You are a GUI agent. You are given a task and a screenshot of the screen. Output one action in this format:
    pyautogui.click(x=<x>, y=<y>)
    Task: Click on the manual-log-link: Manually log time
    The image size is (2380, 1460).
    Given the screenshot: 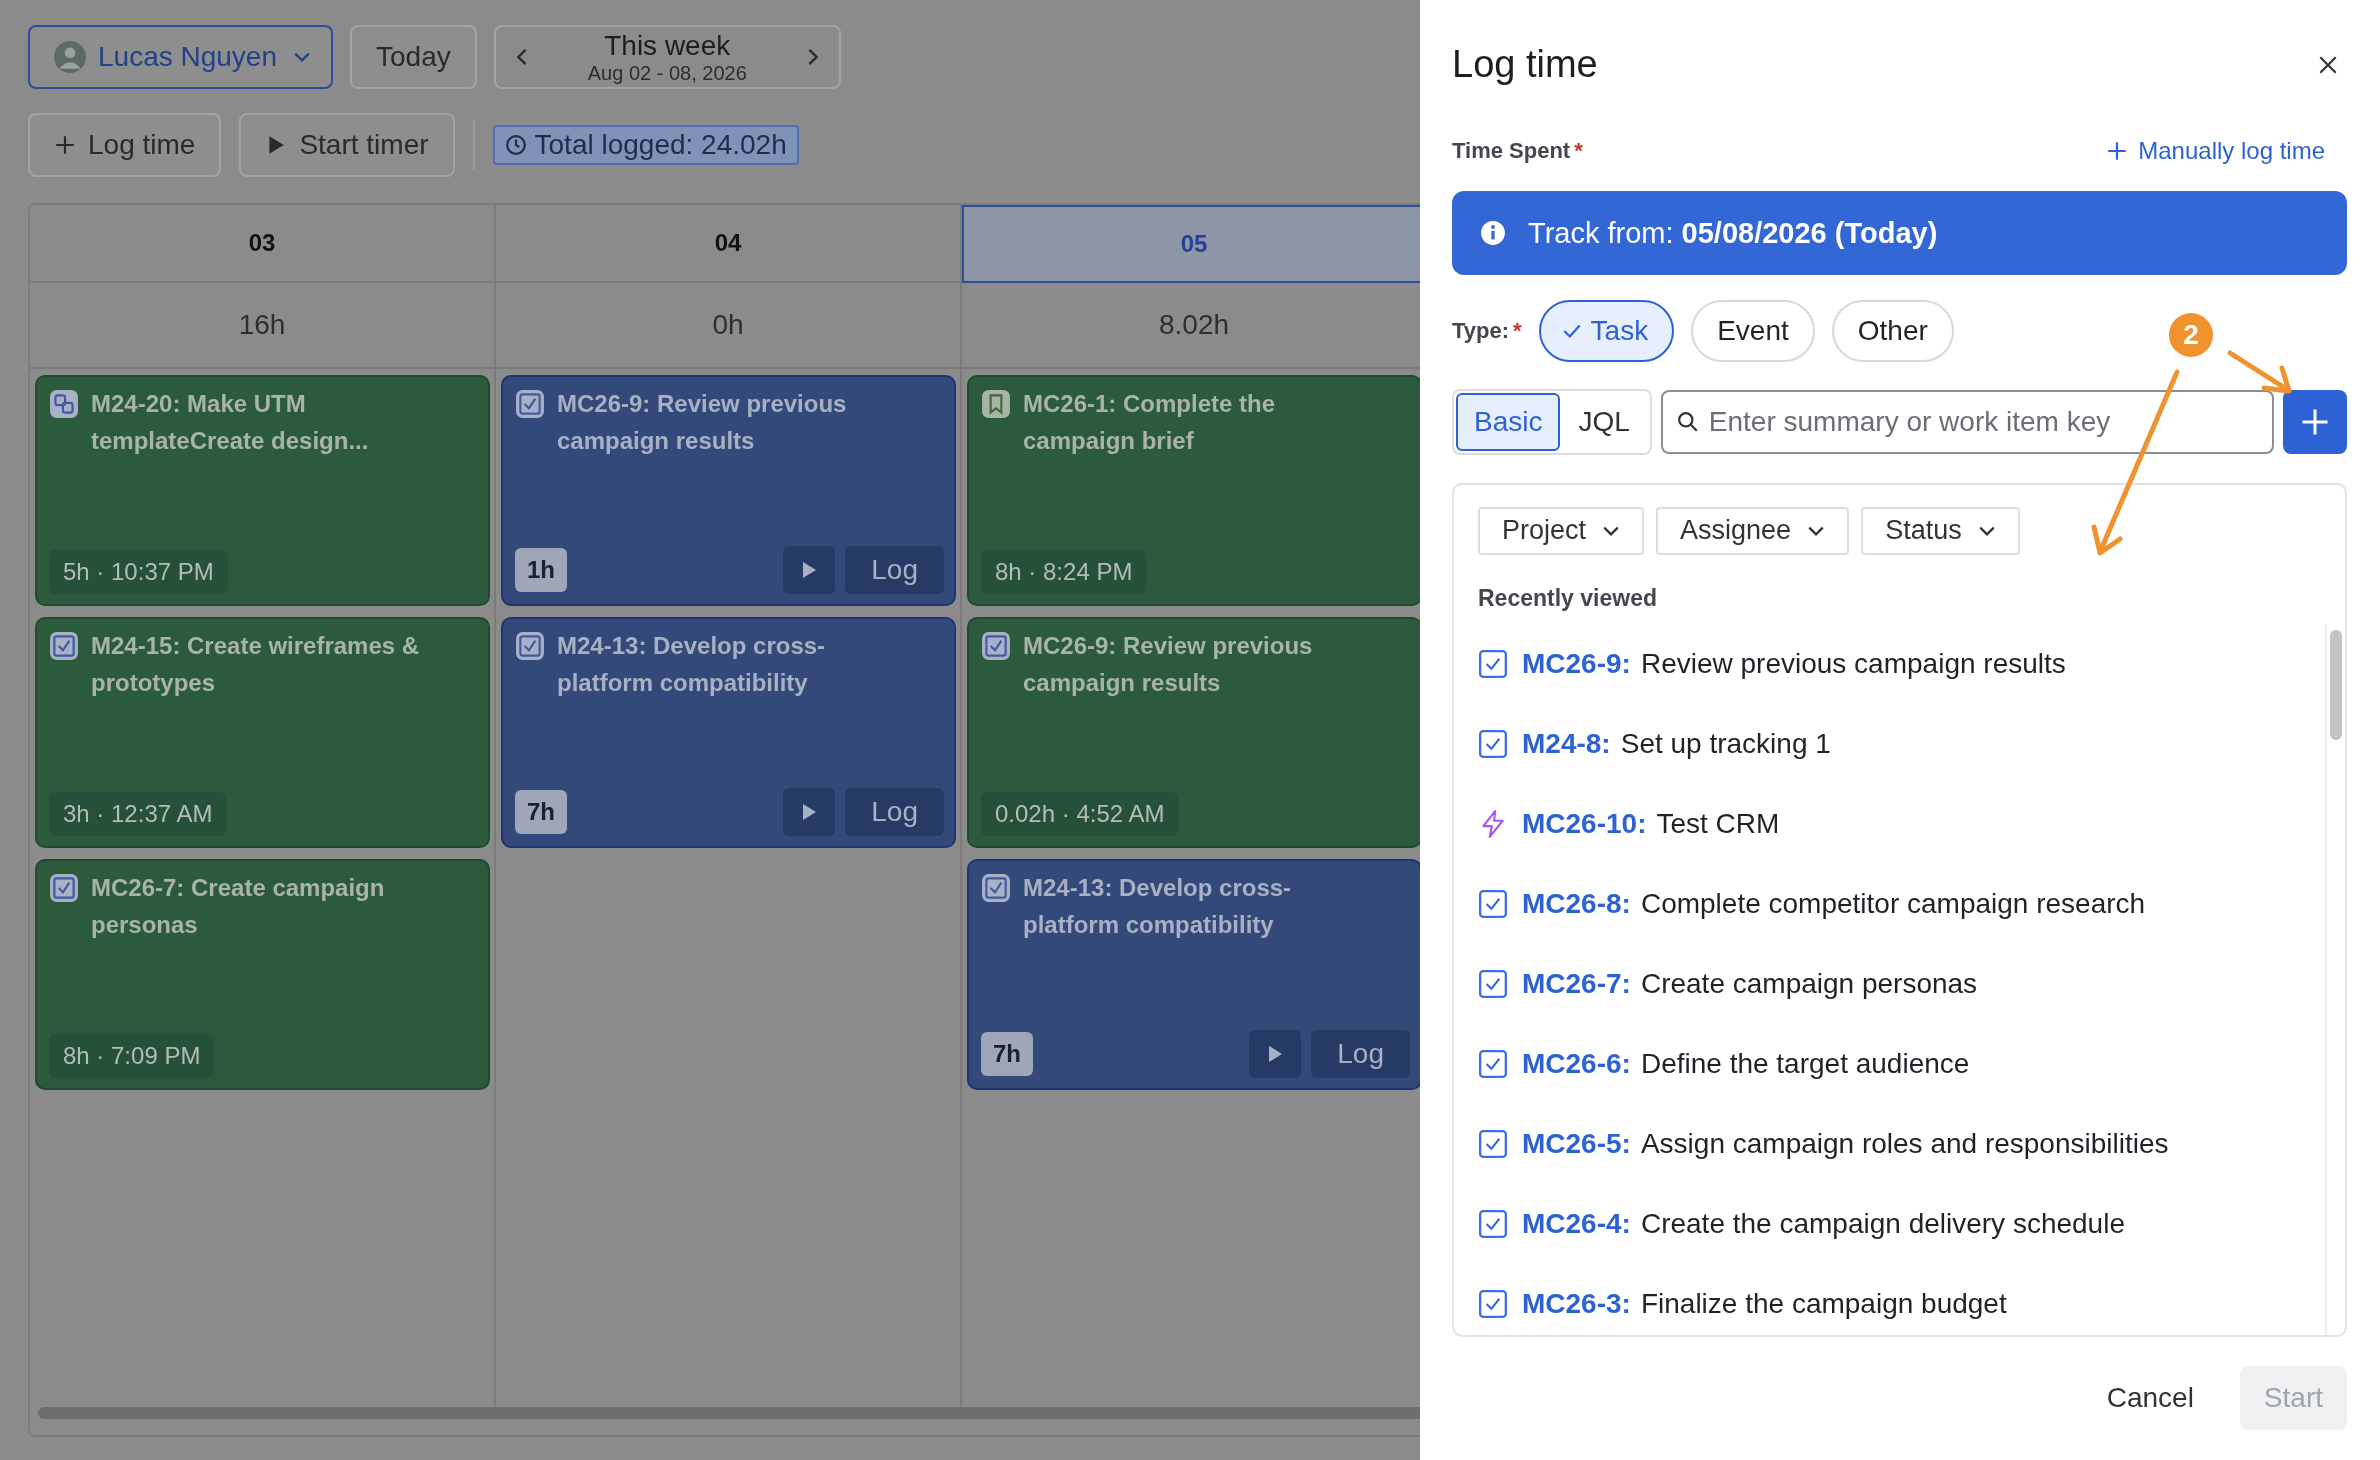 What is the action you would take?
    pyautogui.click(x=2215, y=151)
    